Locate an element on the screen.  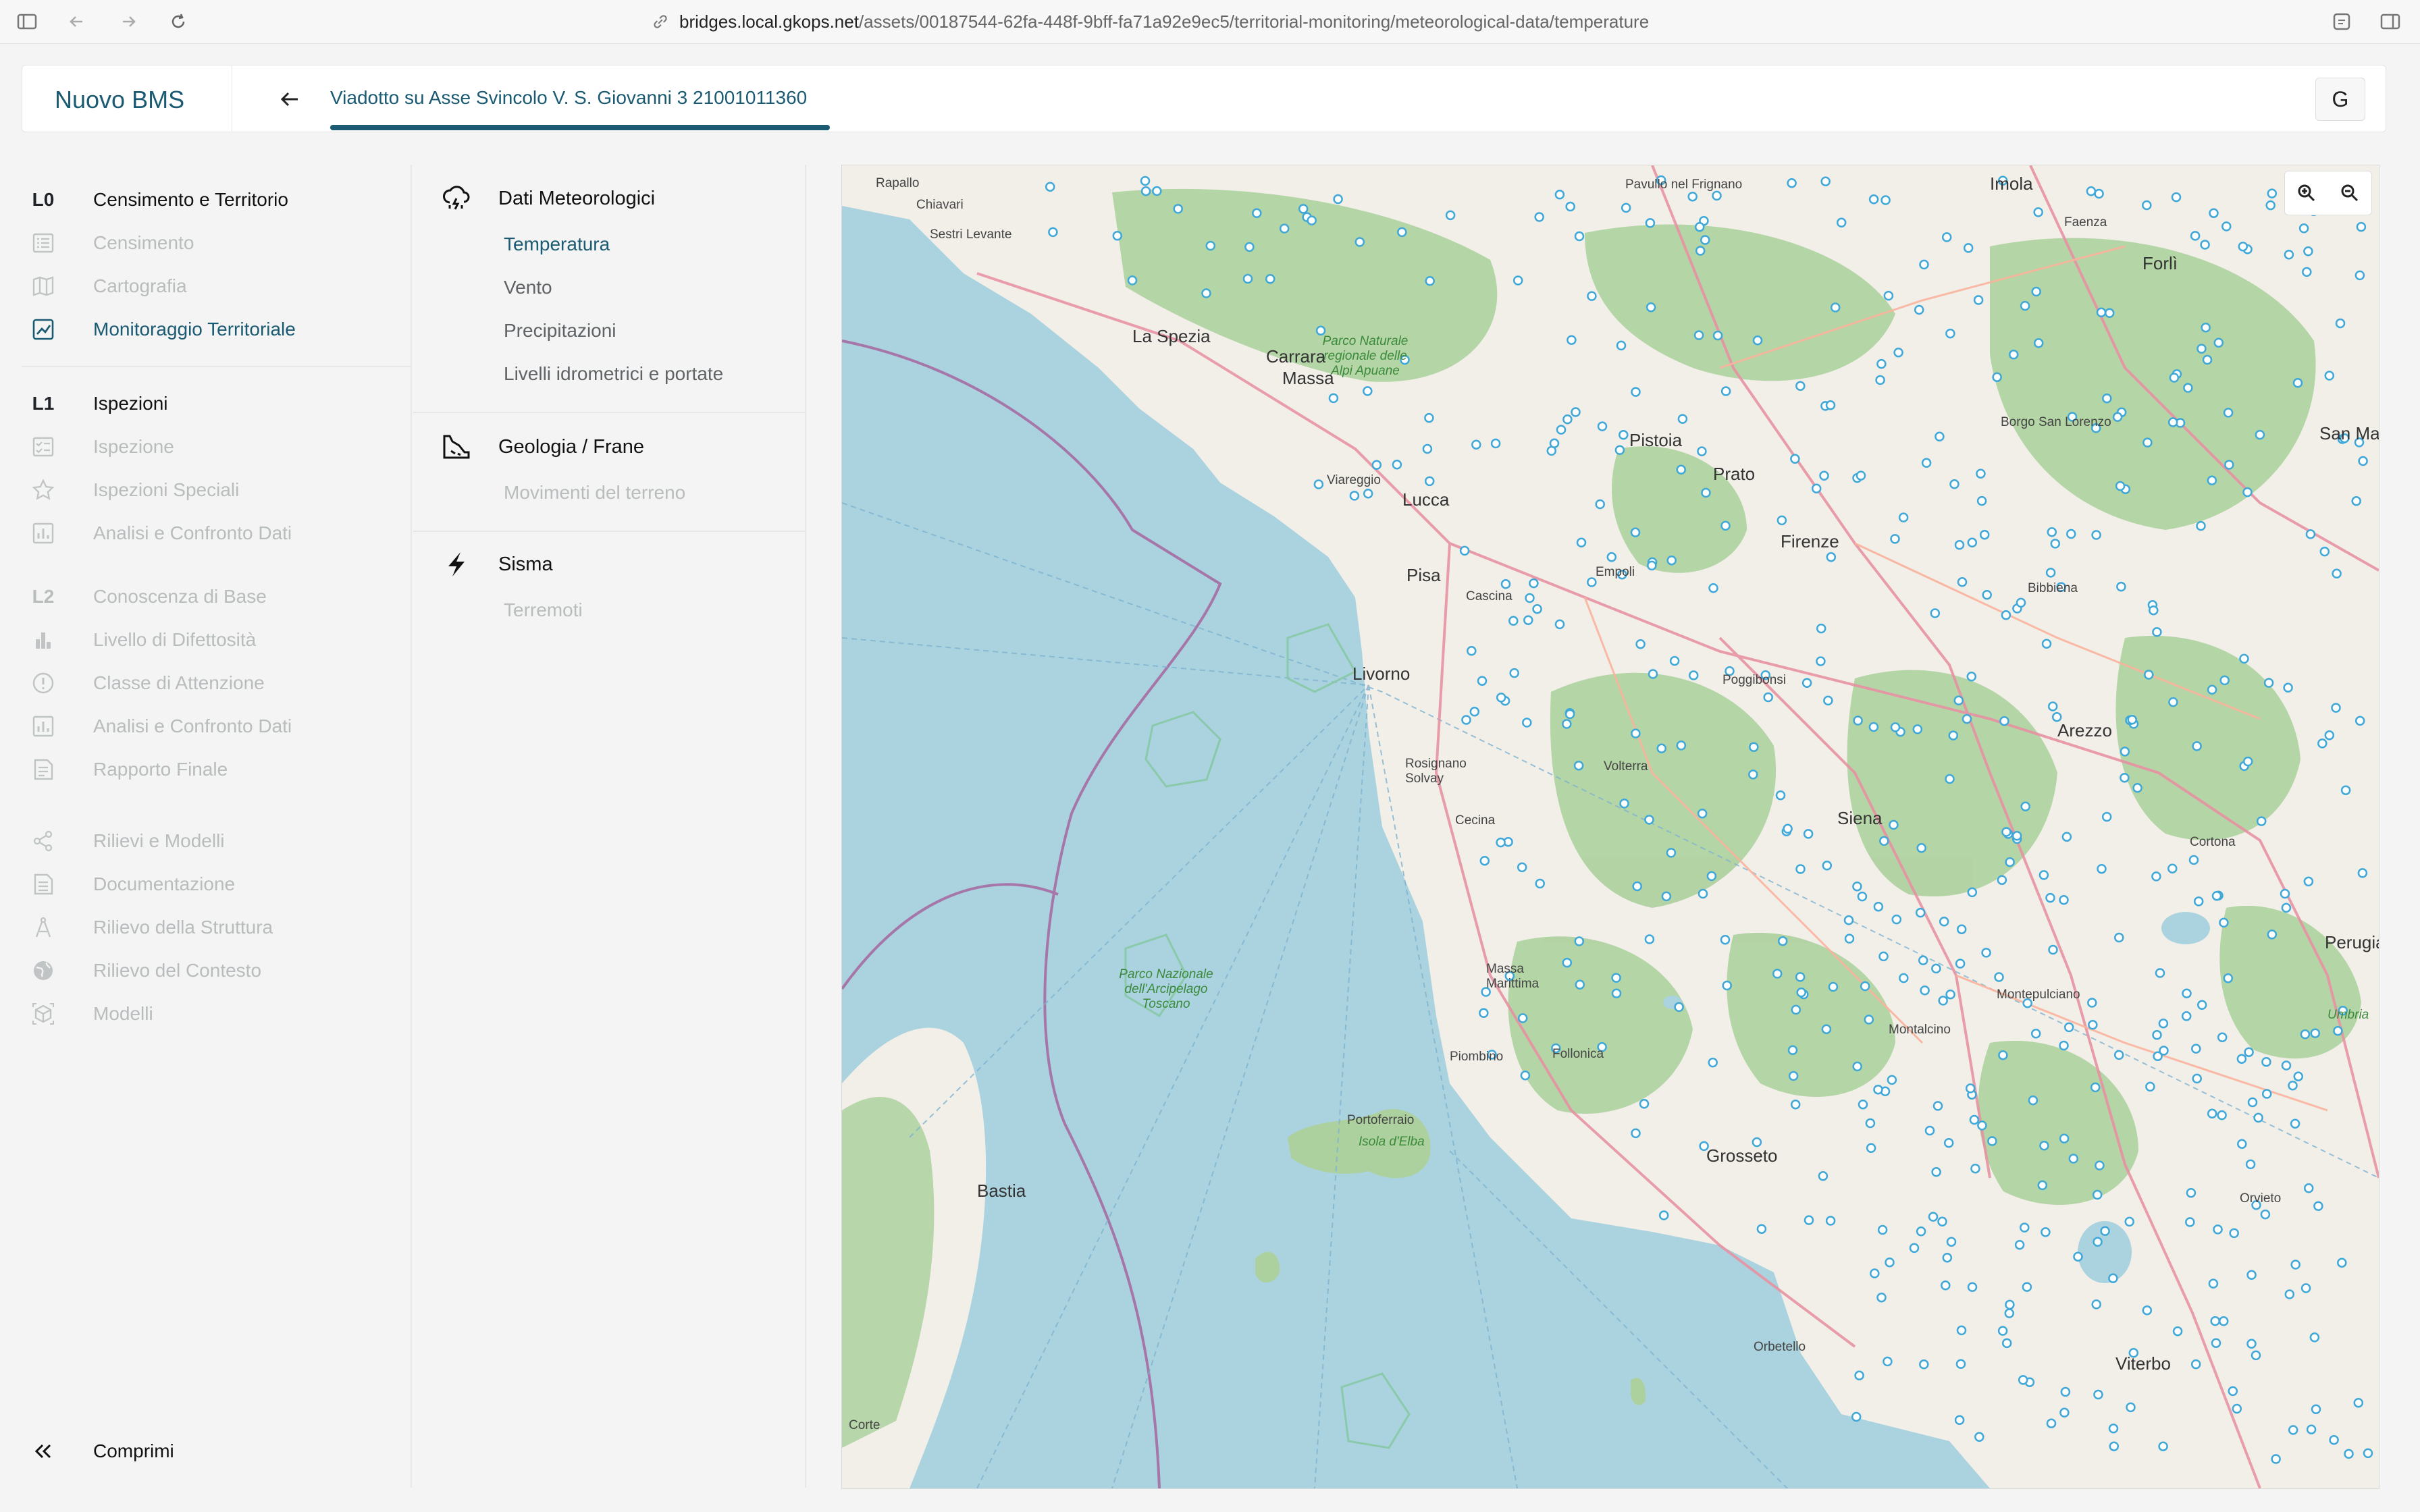
sidebar-item-ispezione: Ispezione is located at coordinates (98, 446).